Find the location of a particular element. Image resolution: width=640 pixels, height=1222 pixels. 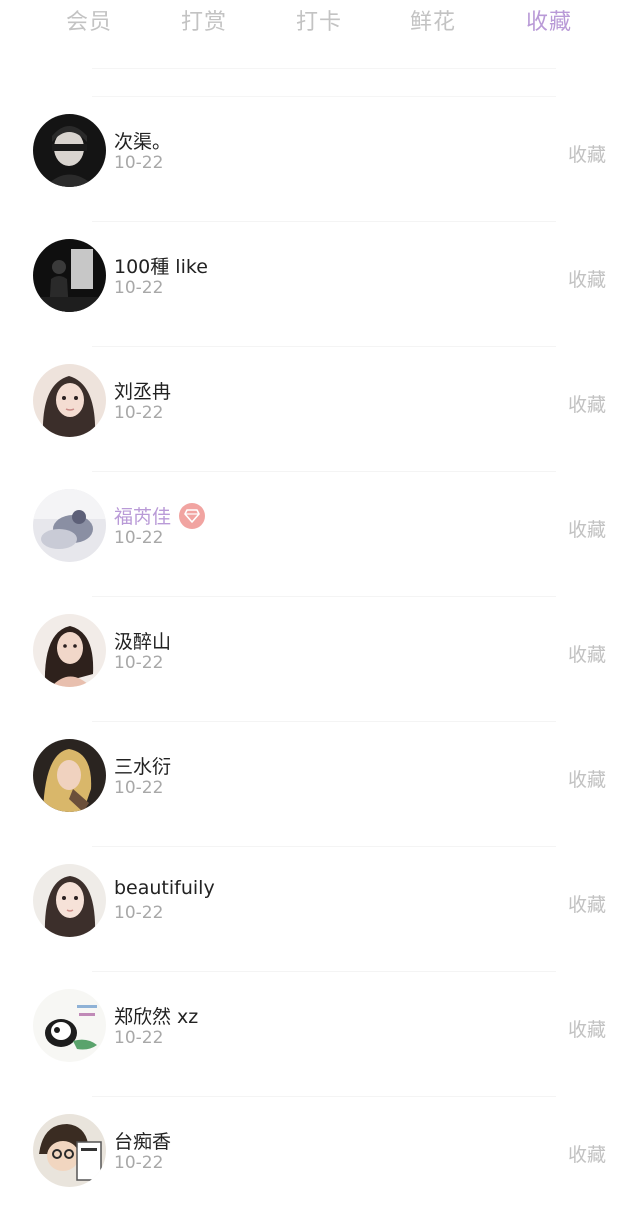

list-item: 汲醉山 10-22 收藏 is located at coordinates (320, 659).